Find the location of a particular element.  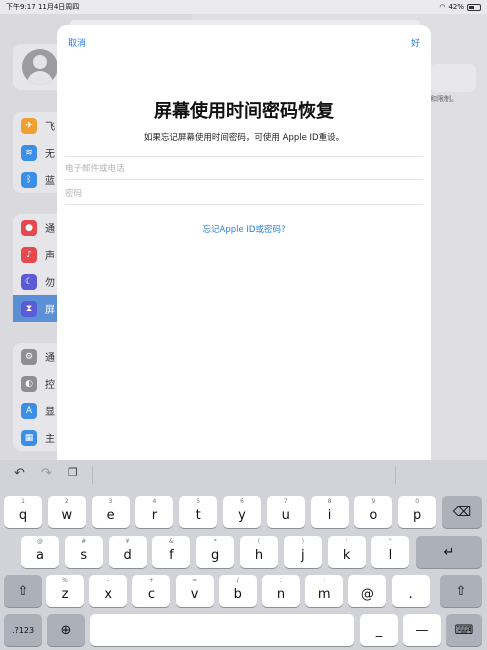

key-h: (h is located at coordinates (259, 552).